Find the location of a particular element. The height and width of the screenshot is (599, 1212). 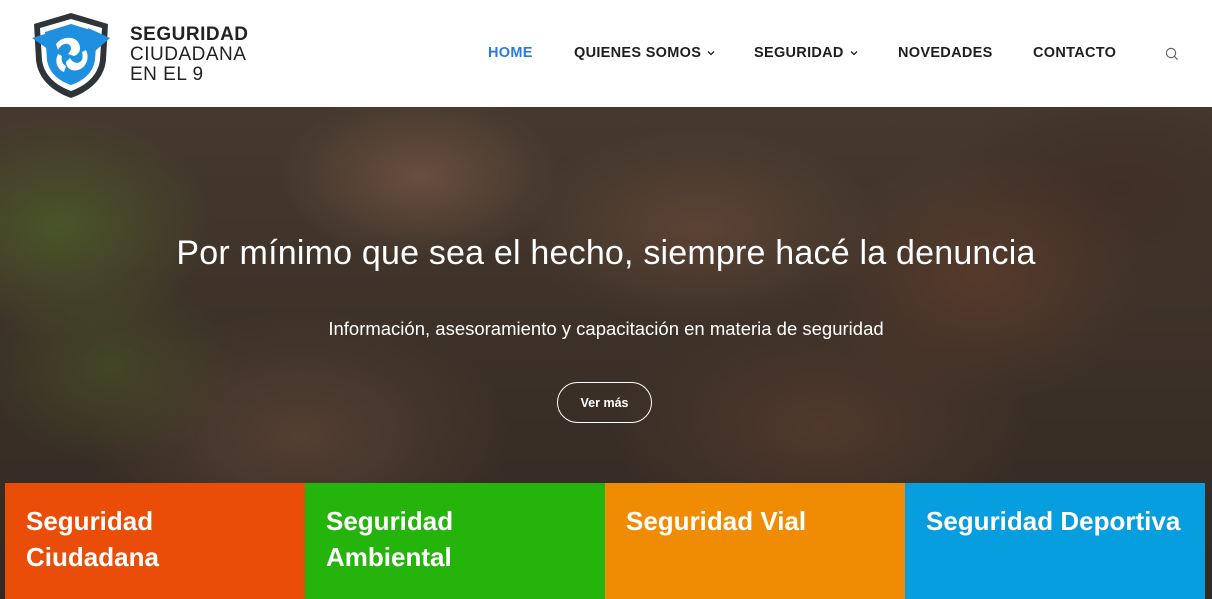

card-seguridad-deportiva: Seguridad Deportiva is located at coordinates (1055, 541).